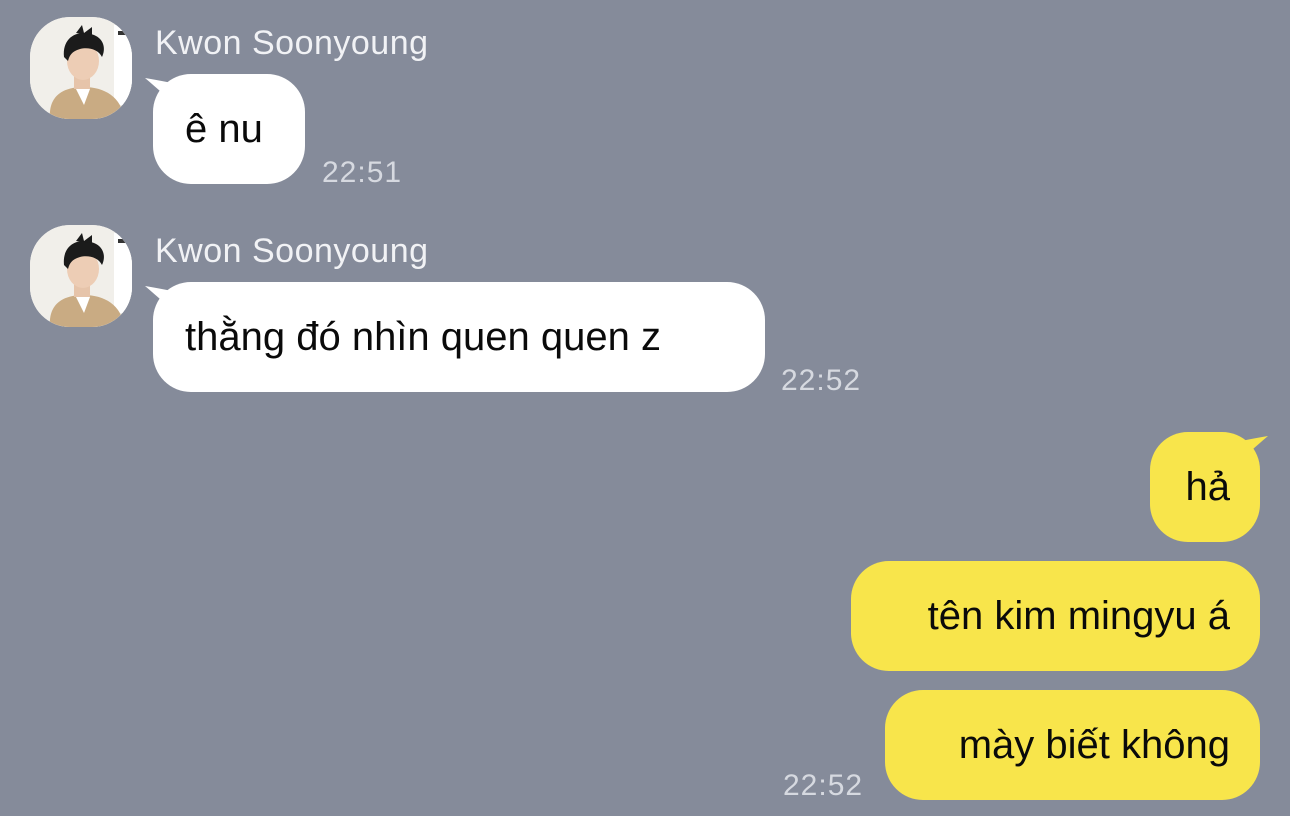 The height and width of the screenshot is (816, 1290). I want to click on message-text: thằng đó nhìn quen quen z, so click(423, 337).